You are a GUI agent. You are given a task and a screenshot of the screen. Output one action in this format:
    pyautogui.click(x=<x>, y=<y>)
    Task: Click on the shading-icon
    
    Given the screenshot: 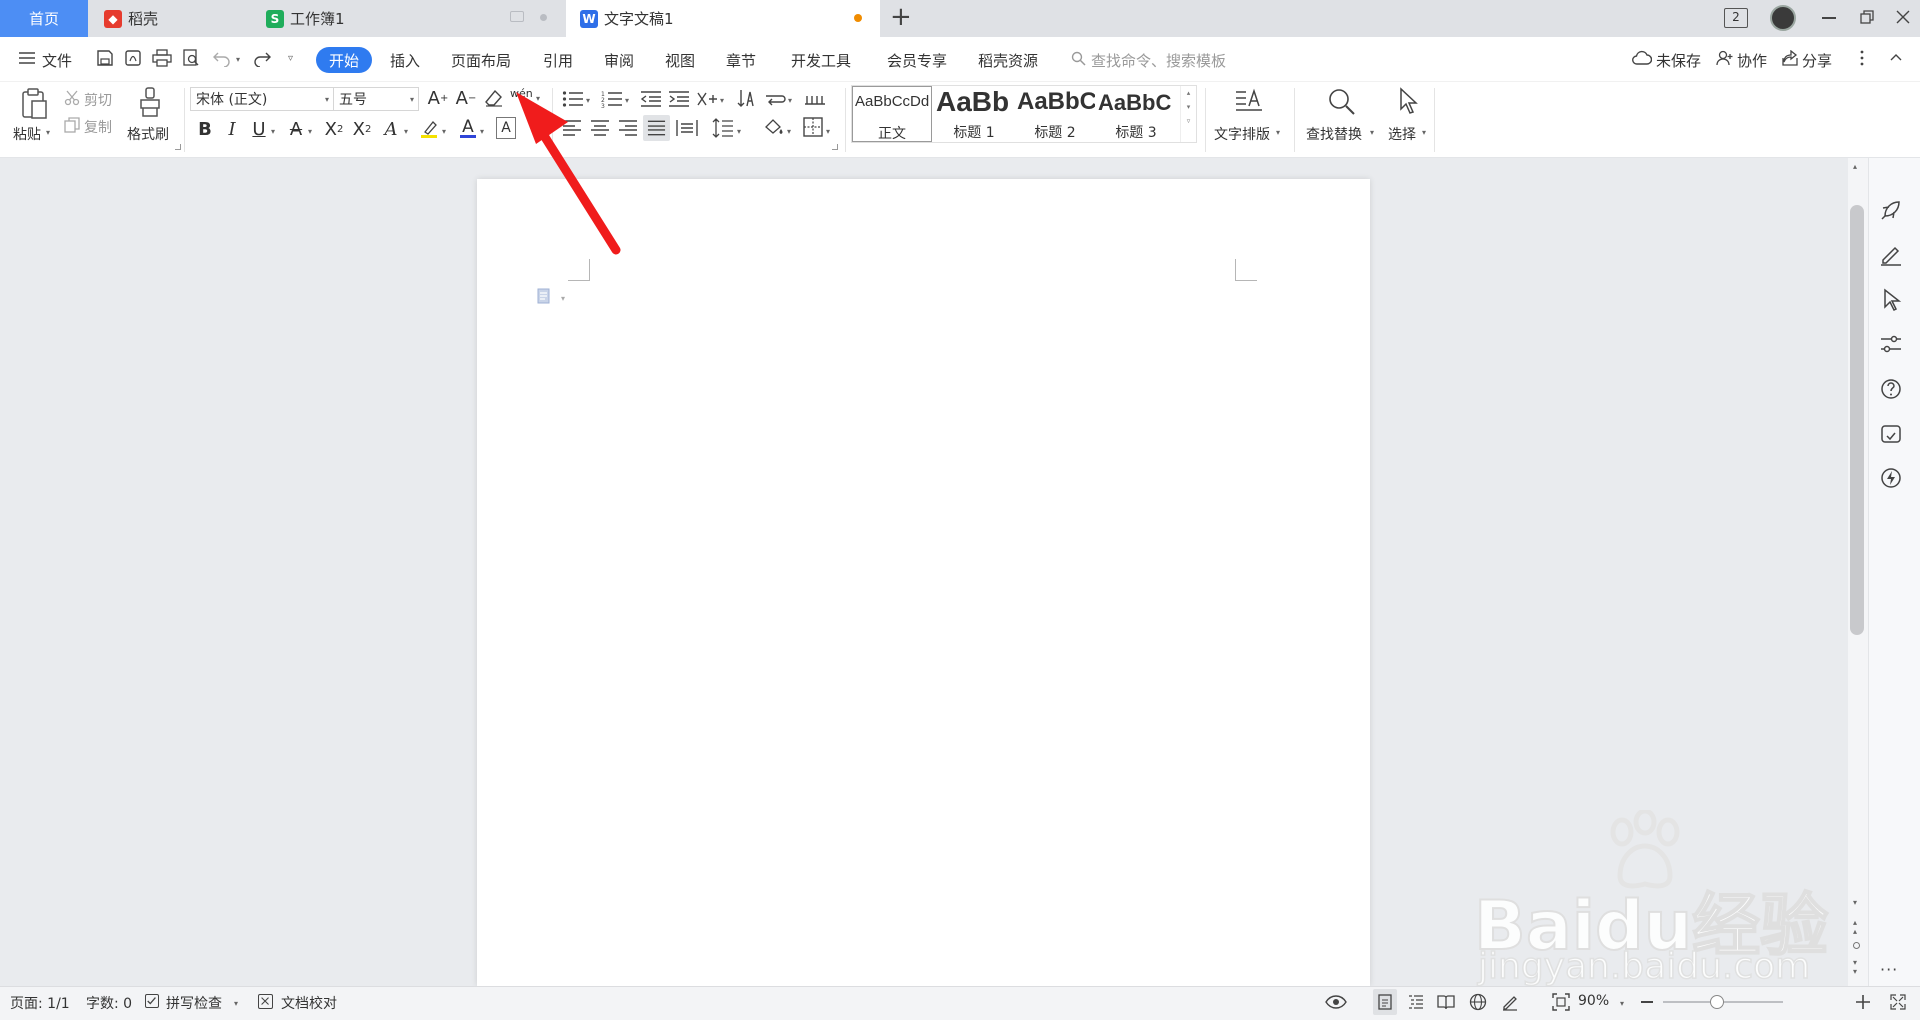 What is the action you would take?
    pyautogui.click(x=774, y=127)
    